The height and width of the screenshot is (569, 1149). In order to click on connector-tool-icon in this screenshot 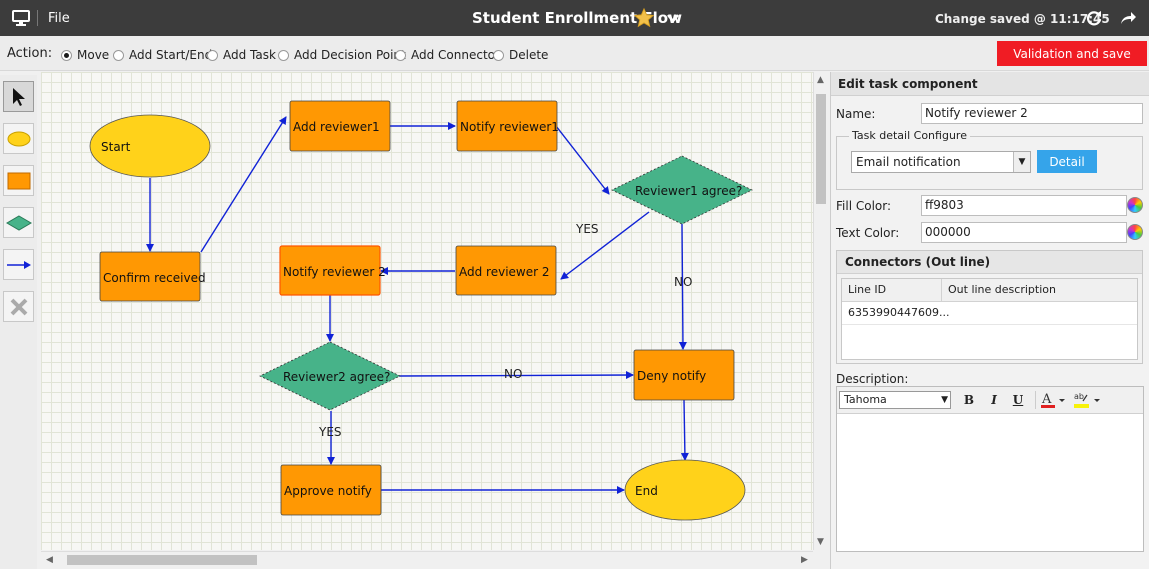, I will do `click(18, 264)`.